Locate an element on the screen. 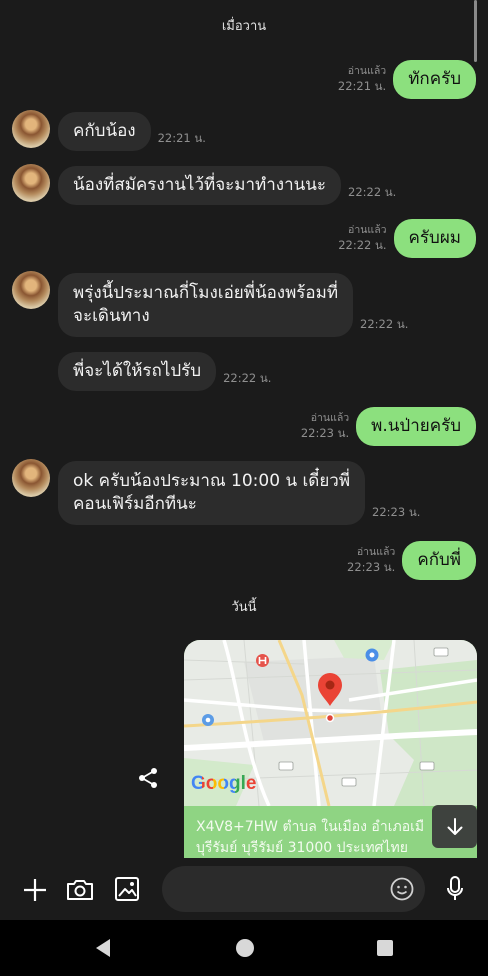  share-icon-graphic is located at coordinates (148, 778).